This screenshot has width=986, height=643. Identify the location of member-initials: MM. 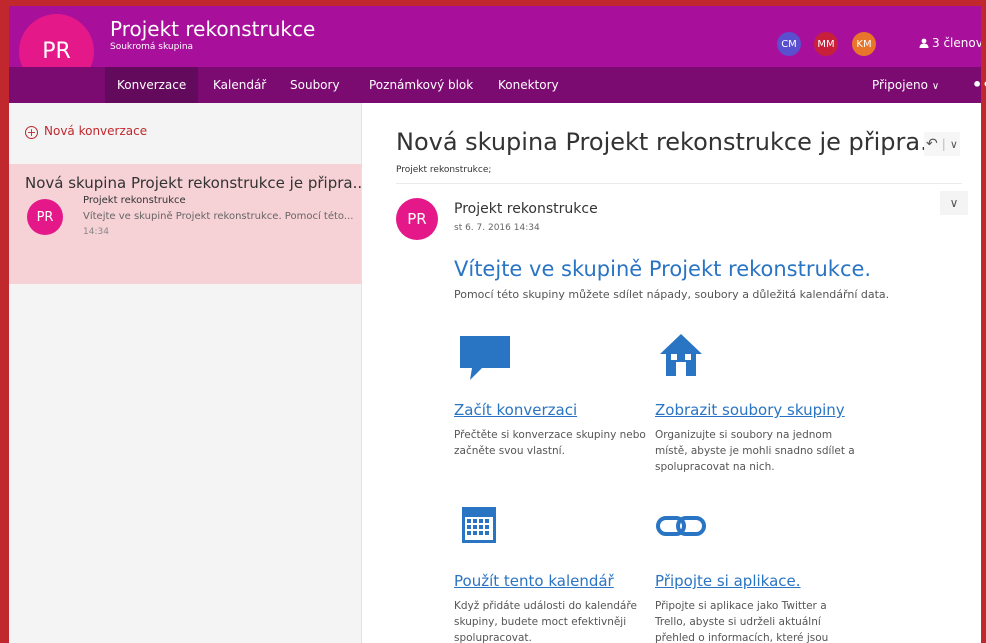
(826, 44).